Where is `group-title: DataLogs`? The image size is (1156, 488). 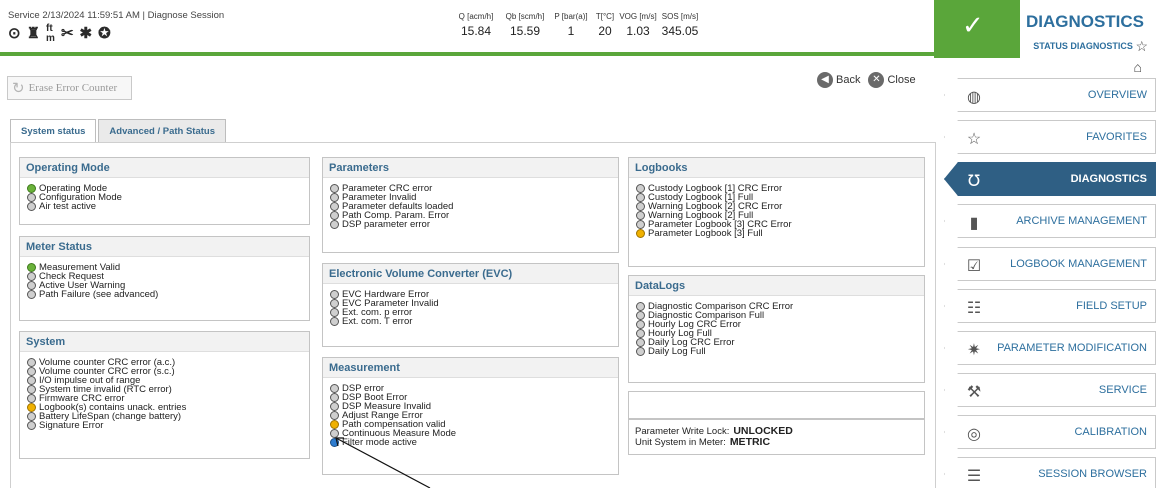 group-title: DataLogs is located at coordinates (776, 286).